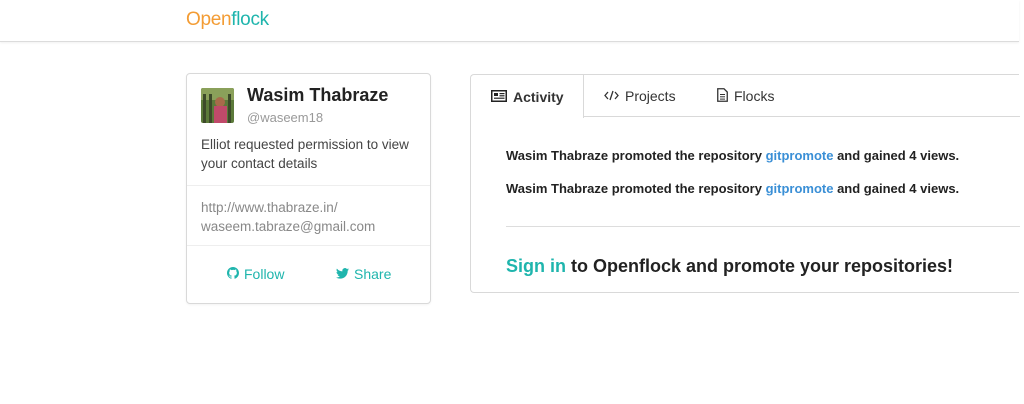 The image size is (1024, 404). I want to click on tab-activity: Activity, so click(527, 96).